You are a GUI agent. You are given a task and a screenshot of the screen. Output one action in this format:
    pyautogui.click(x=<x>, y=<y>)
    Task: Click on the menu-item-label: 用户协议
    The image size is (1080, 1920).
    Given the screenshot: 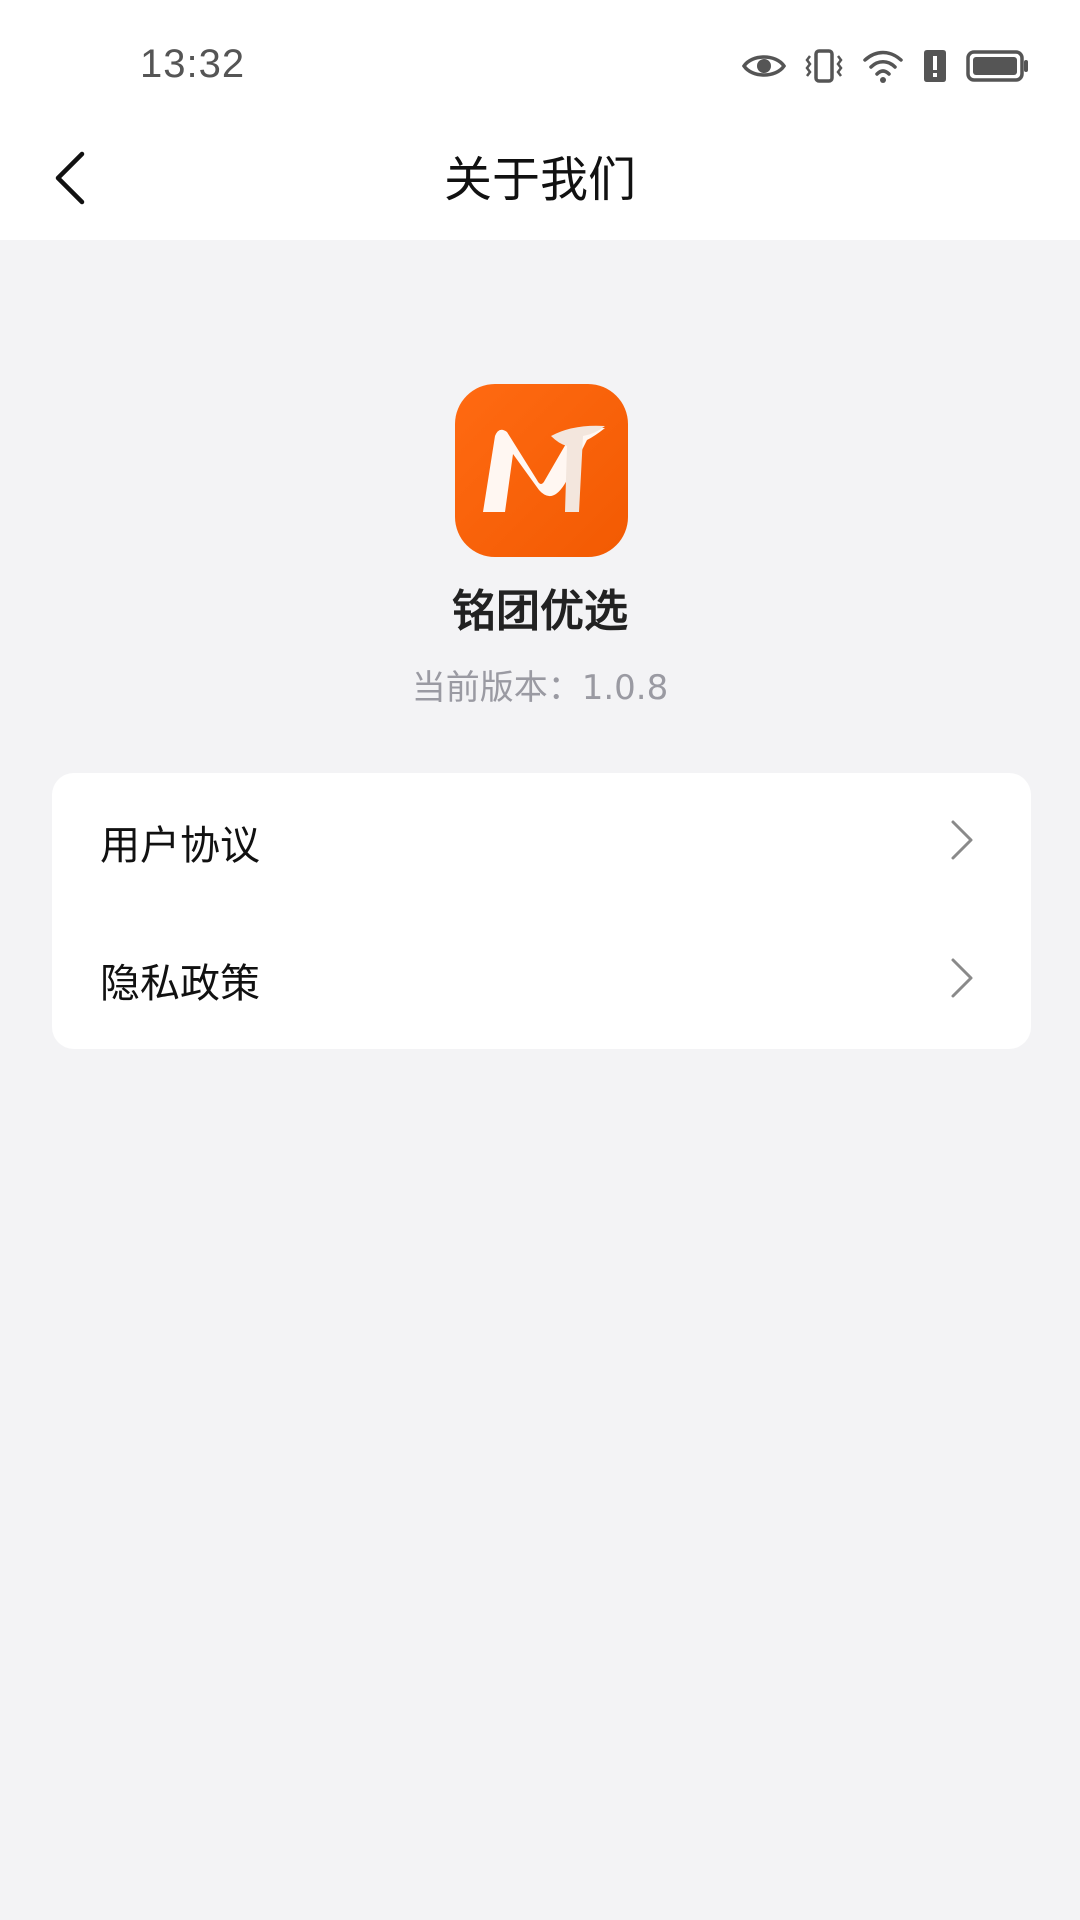 What is the action you would take?
    pyautogui.click(x=180, y=846)
    